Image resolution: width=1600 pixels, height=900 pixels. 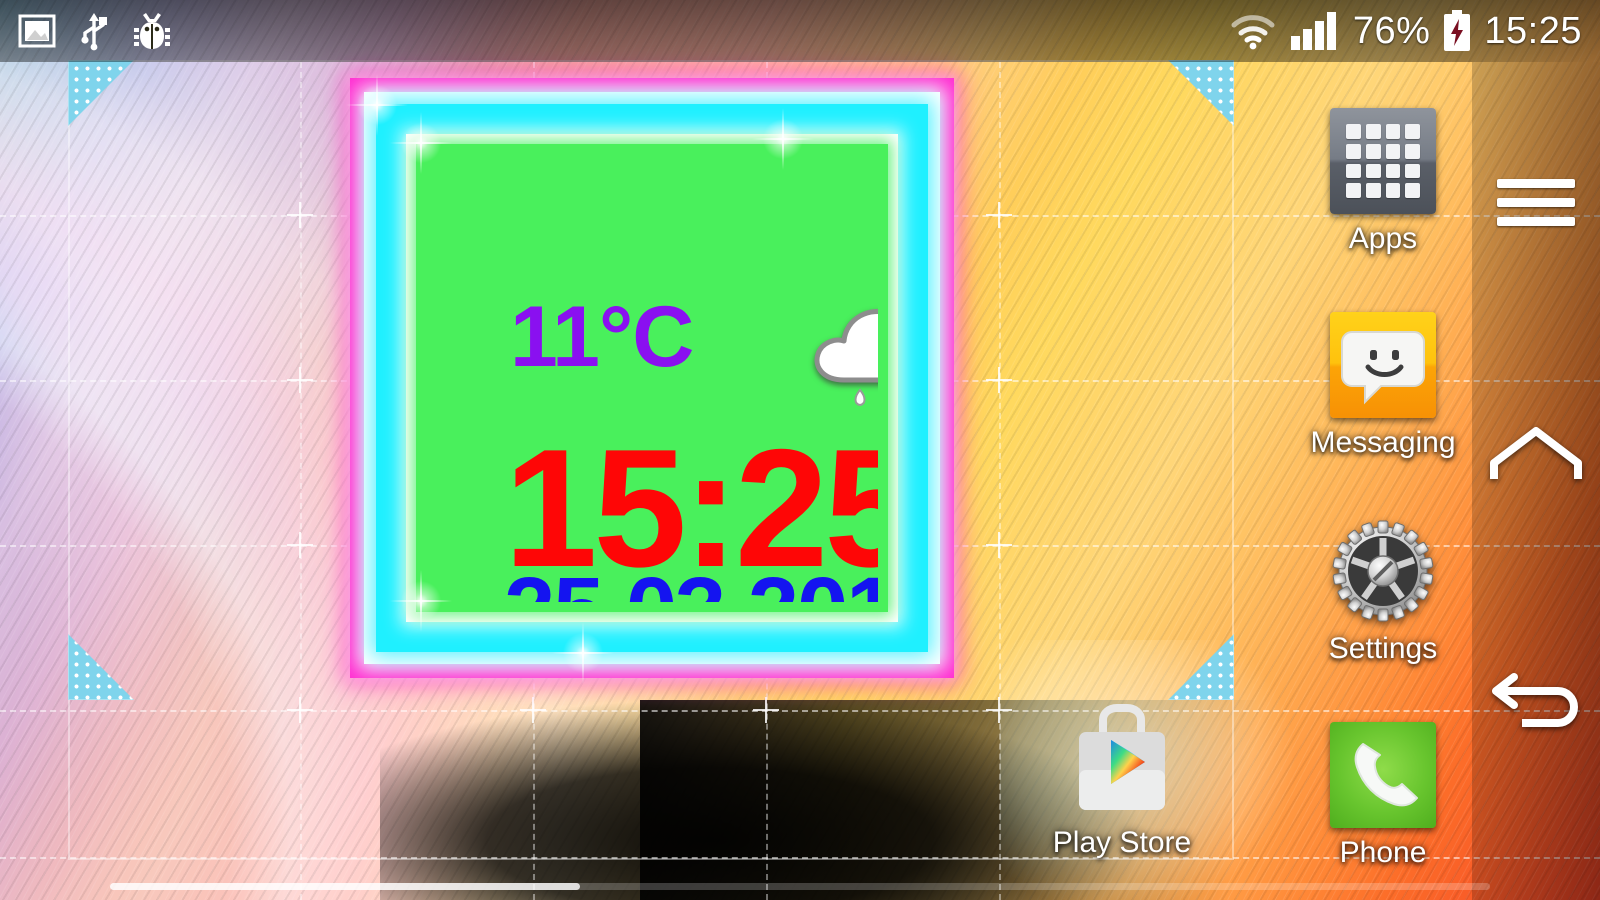 What do you see at coordinates (1383, 648) in the screenshot?
I see `app-label-settings: Settings` at bounding box center [1383, 648].